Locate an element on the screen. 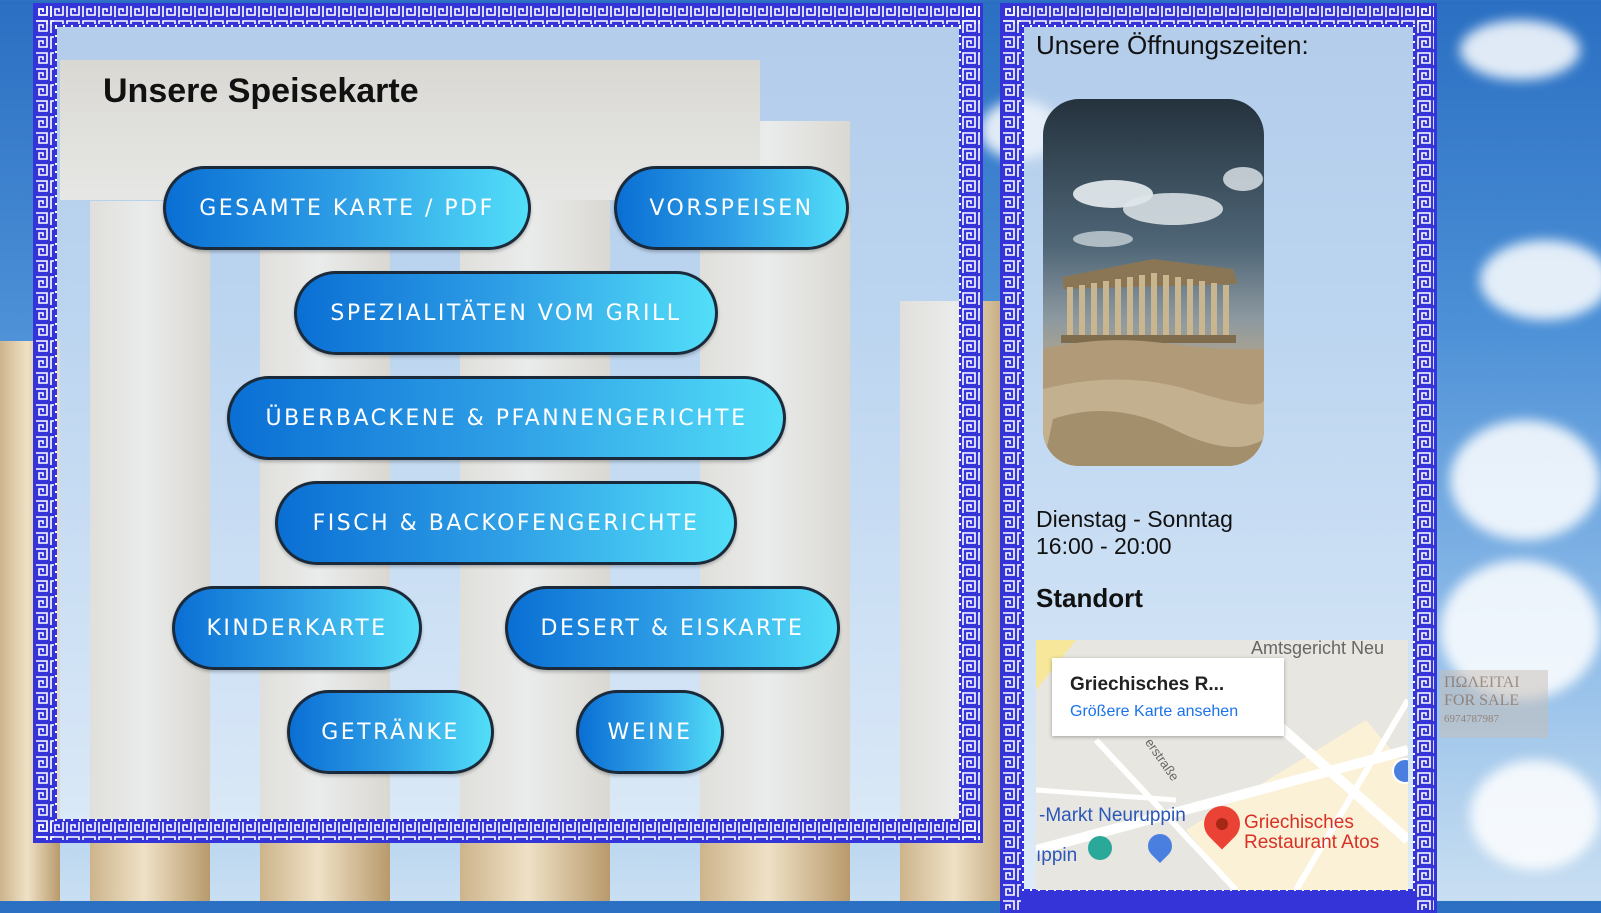 The height and width of the screenshot is (913, 1601). menu-button-full-pdf: GESAMTE KARTE / PDF is located at coordinates (347, 208).